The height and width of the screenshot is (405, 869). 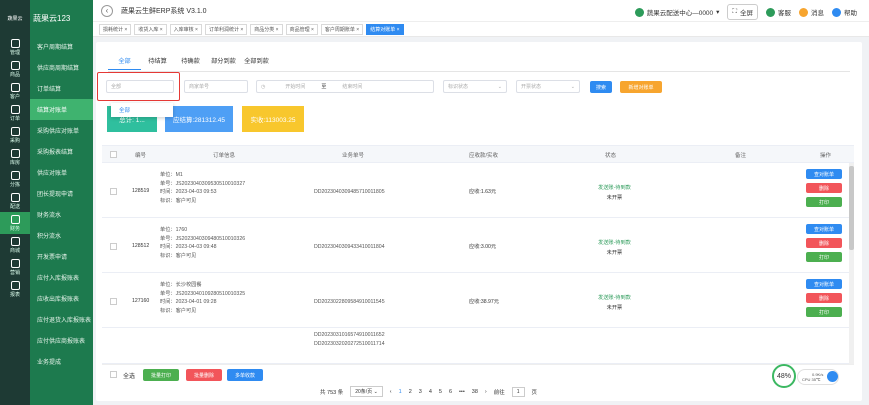 What do you see at coordinates (223, 63) in the screenshot?
I see `status-tab: 部分到款` at bounding box center [223, 63].